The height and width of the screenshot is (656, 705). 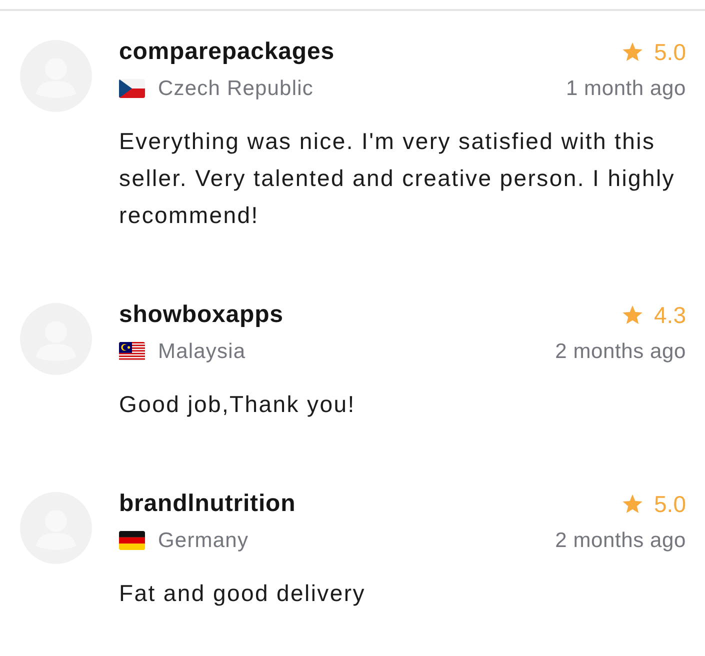 What do you see at coordinates (201, 315) in the screenshot?
I see `username: showboxapps` at bounding box center [201, 315].